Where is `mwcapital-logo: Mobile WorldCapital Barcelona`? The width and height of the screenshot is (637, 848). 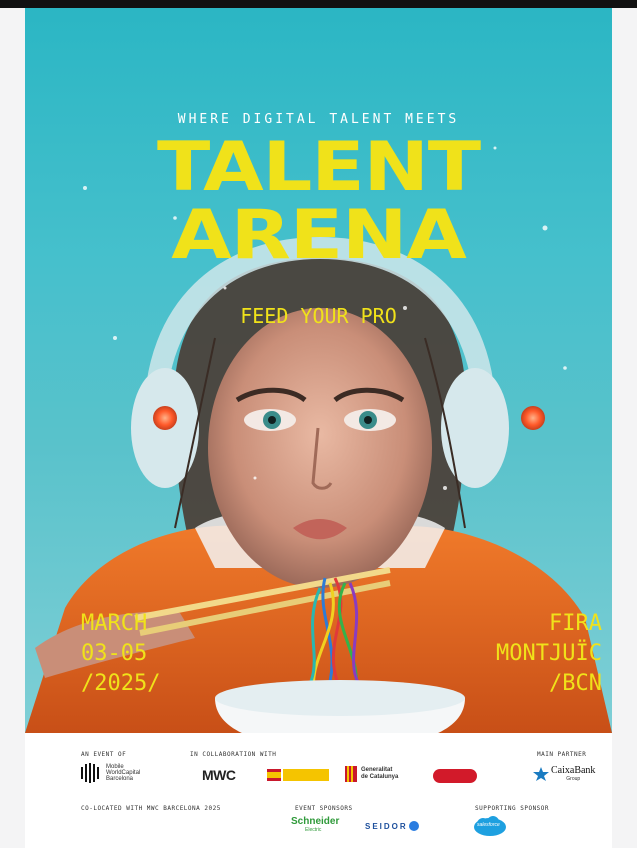 mwcapital-logo: Mobile WorldCapital Barcelona is located at coordinates (110, 773).